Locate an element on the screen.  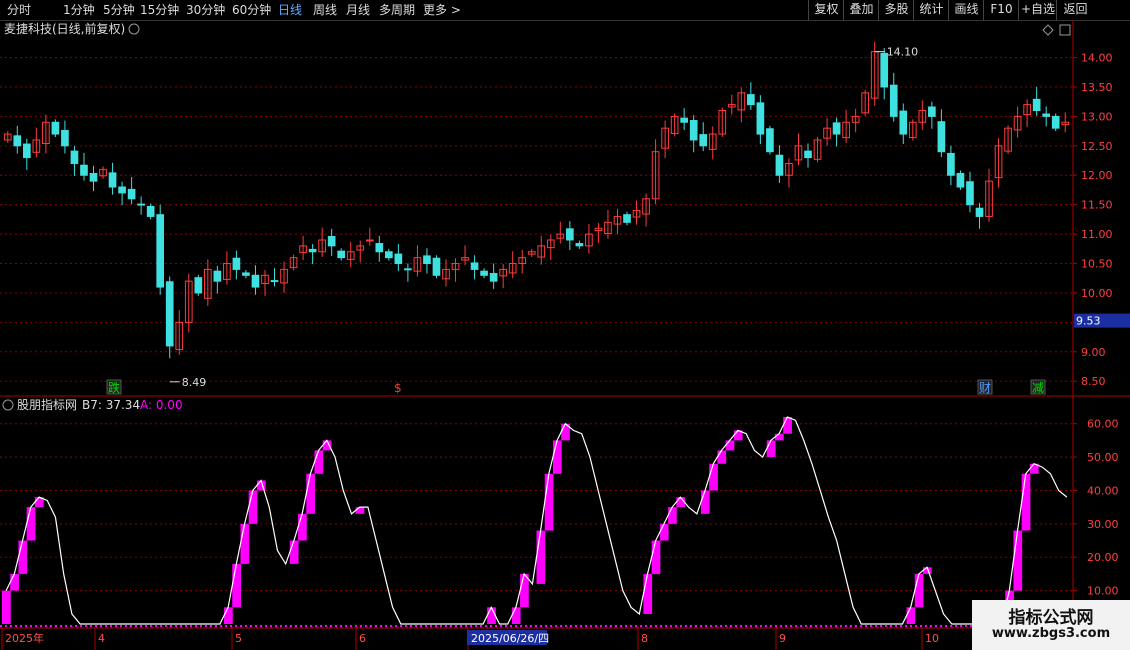
price-tick-label: 10.00 is located at coordinates (1097, 293).